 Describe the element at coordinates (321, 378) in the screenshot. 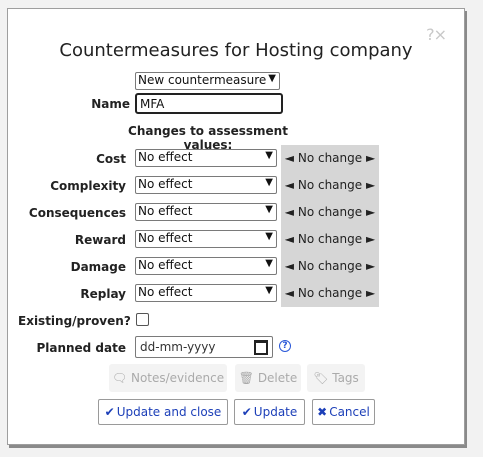

I see `tag-icon: 🏷` at that location.